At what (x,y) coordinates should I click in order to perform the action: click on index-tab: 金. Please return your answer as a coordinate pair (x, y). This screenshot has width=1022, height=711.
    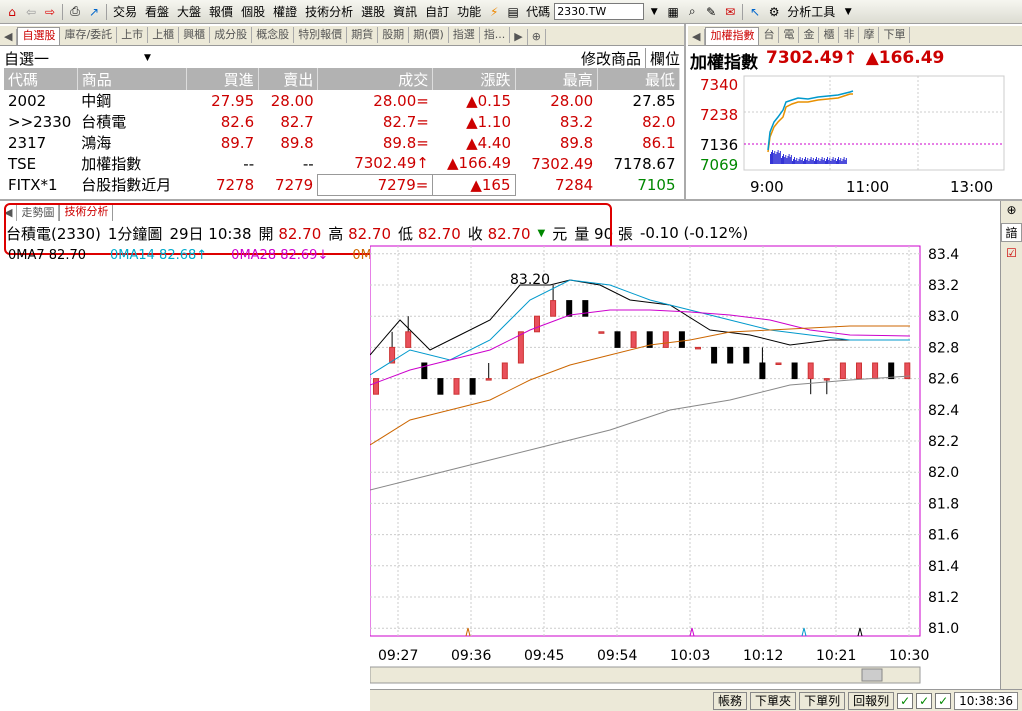
    Looking at the image, I should click on (809, 35).